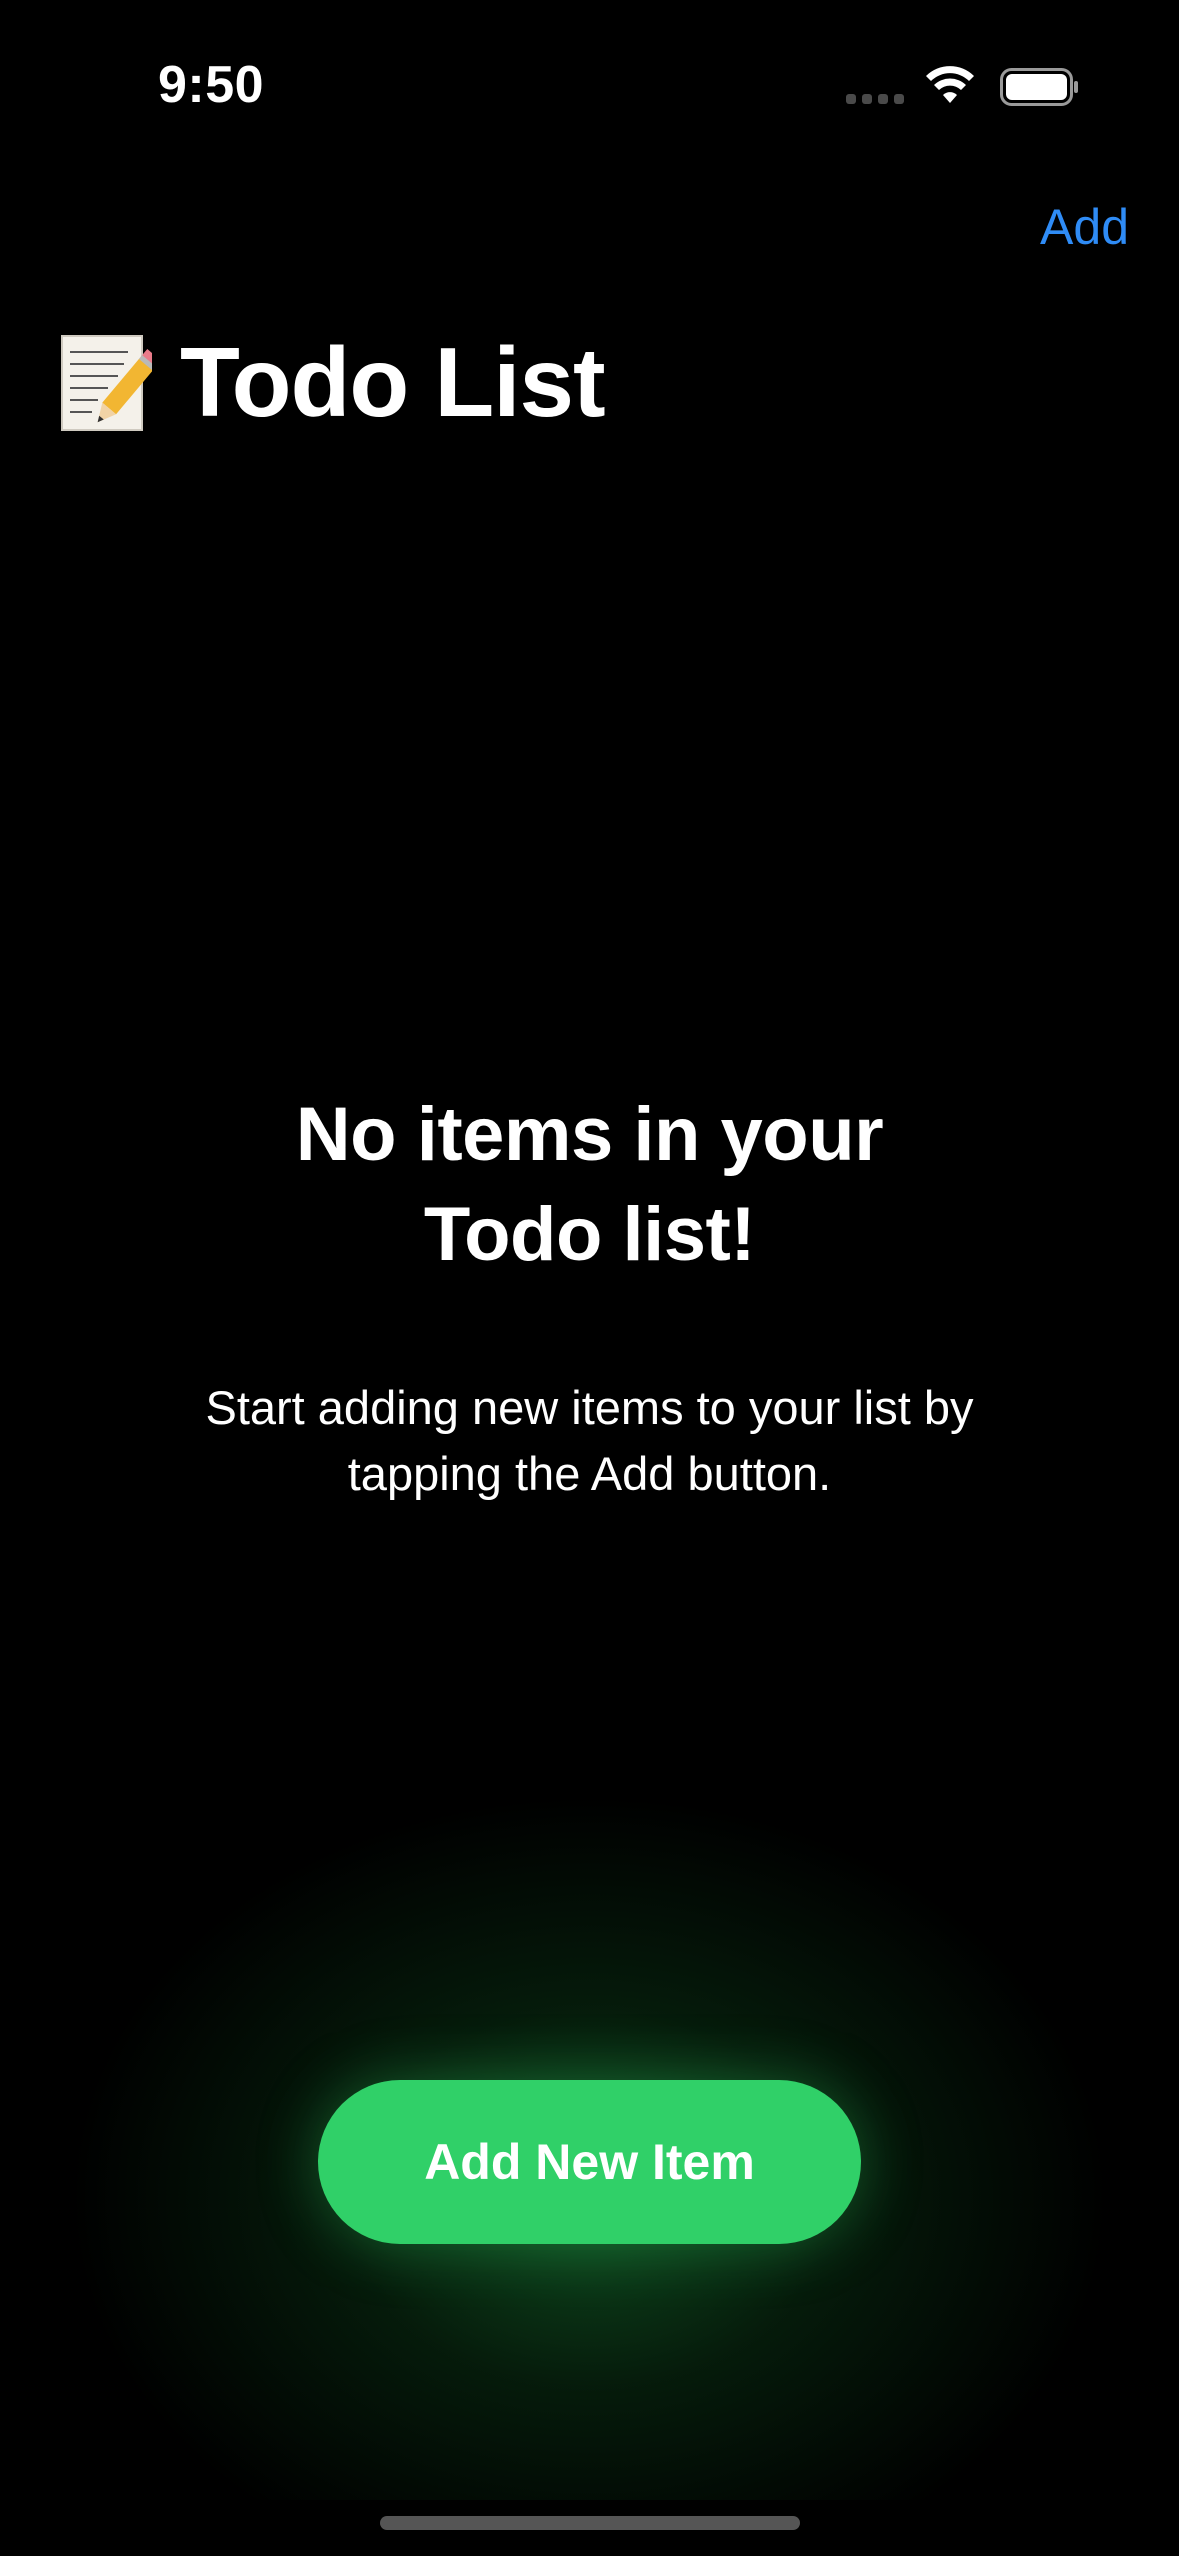 Image resolution: width=1179 pixels, height=2556 pixels. I want to click on status-time: 9:50, so click(211, 85).